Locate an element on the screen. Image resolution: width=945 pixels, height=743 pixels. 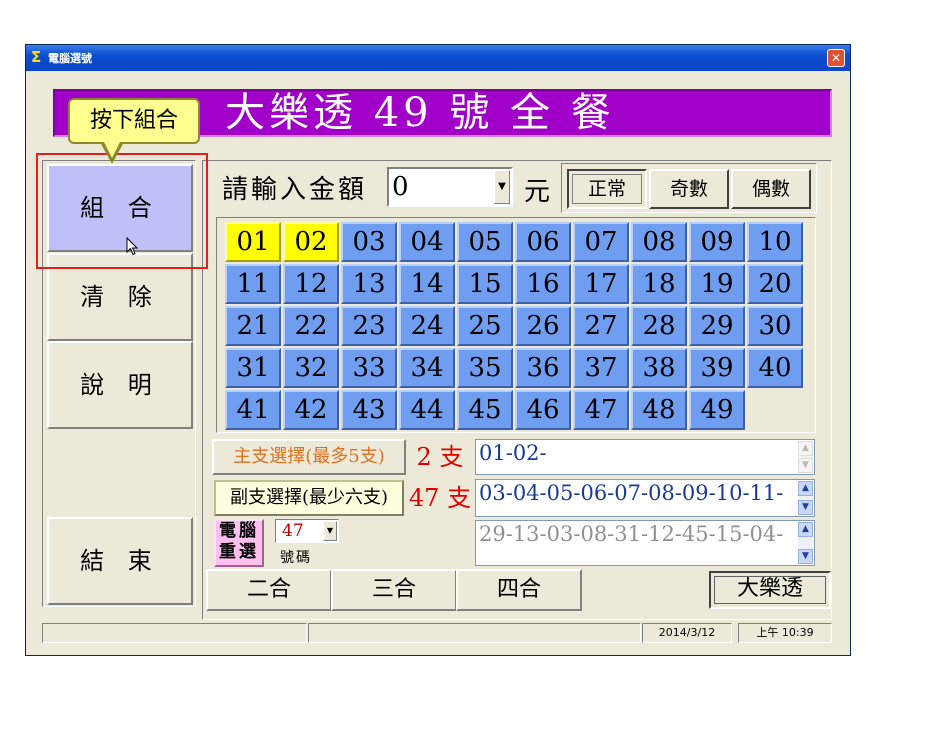
computer-pick-textbox: 29-13-03-08-31-12-45-15-04- ▲ ▼ is located at coordinates (645, 543).